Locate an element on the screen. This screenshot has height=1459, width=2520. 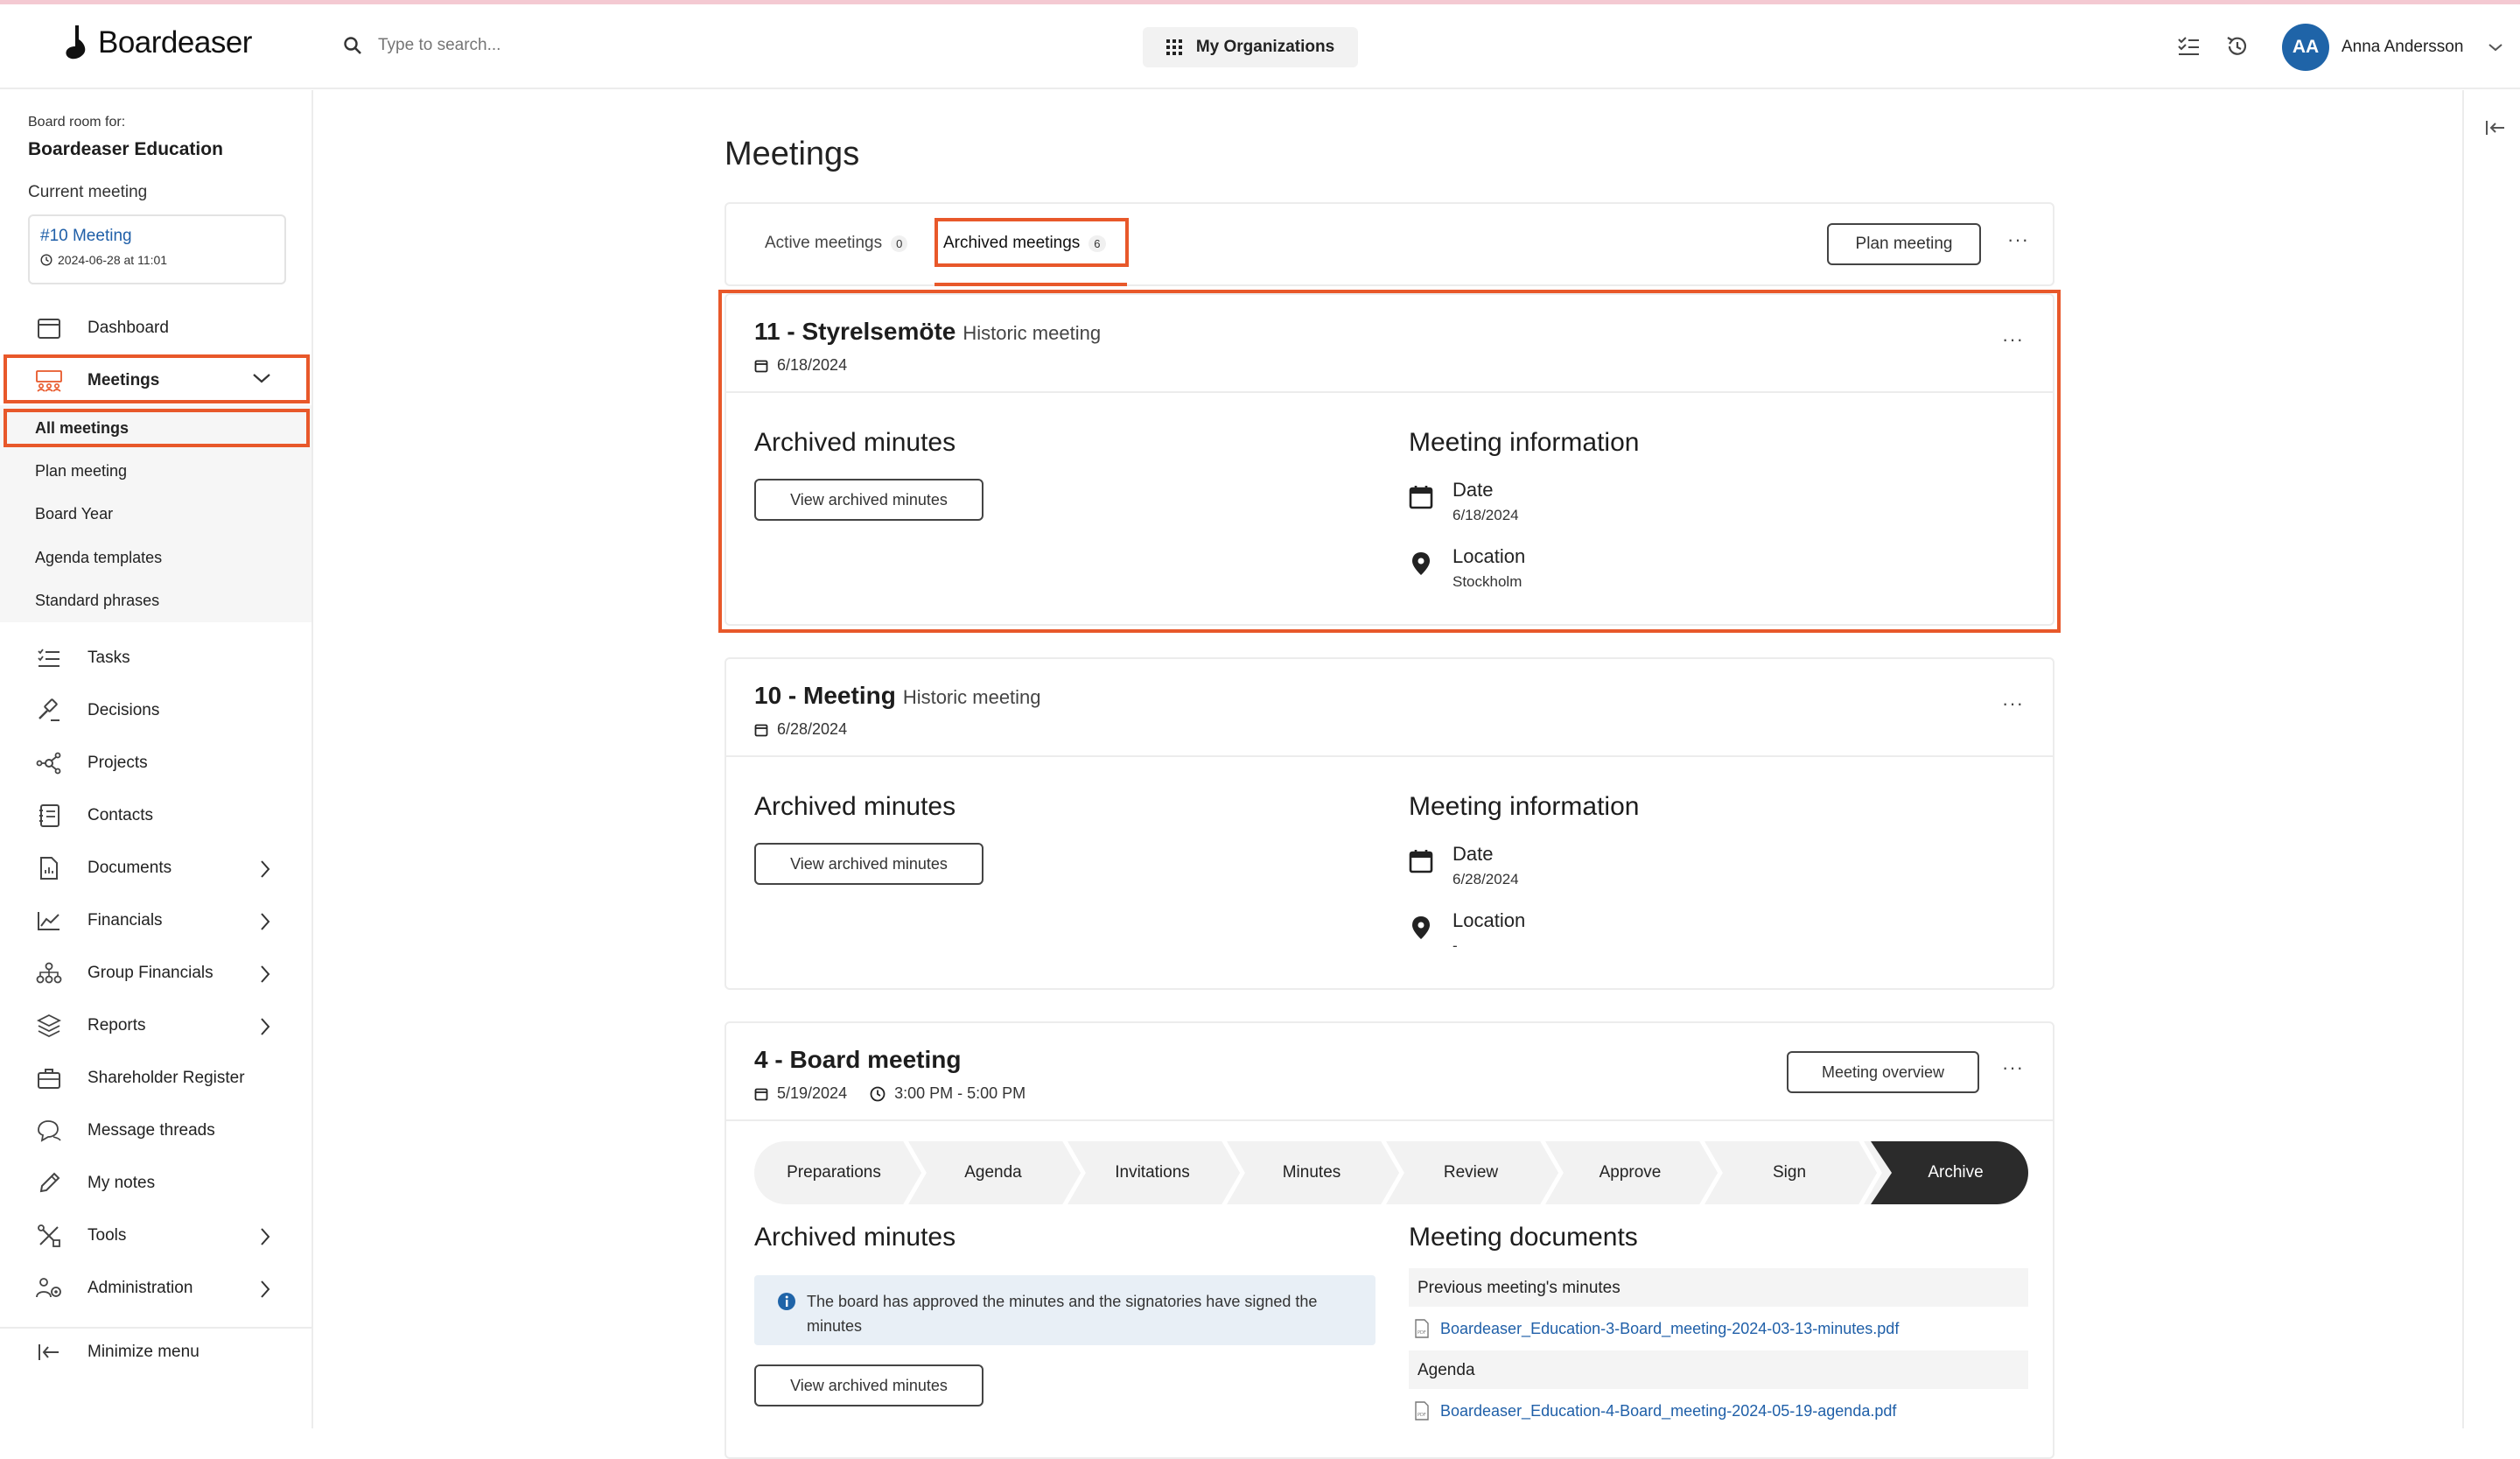
meeting-date: 5/19/2024 3:00 PM - 5:00 PM is located at coordinates (890, 1093).